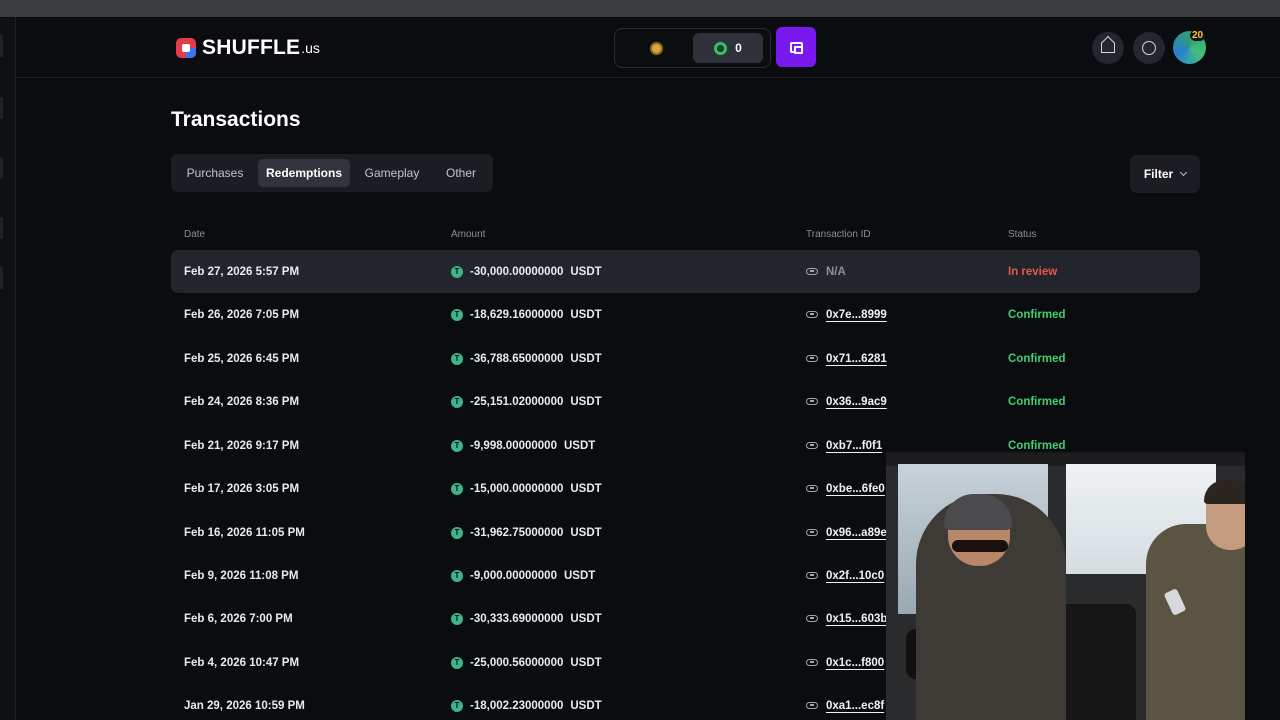  I want to click on column-header-date: Date, so click(195, 234).